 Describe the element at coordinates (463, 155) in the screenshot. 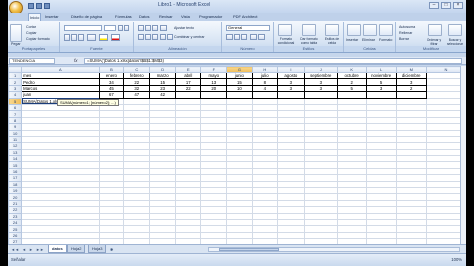

I see `vertical-scrollbar` at that location.